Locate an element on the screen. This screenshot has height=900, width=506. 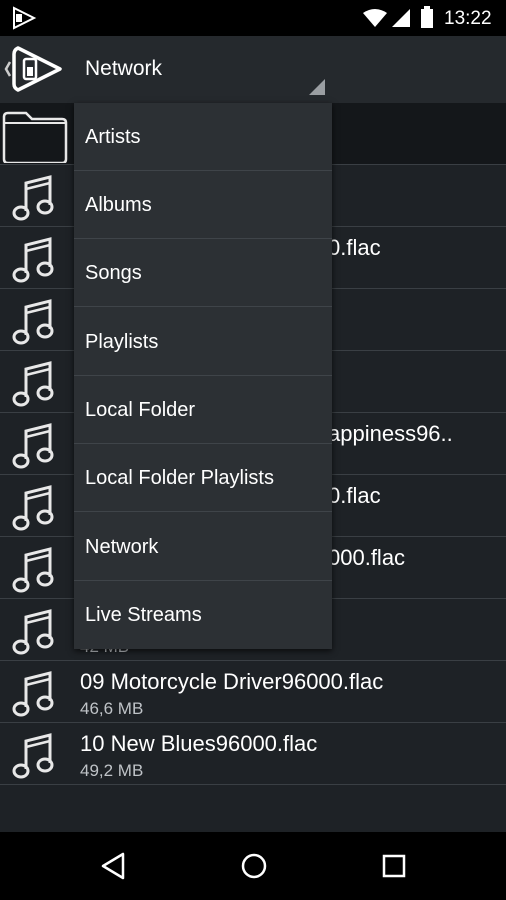
menu-item-label: Local Folder Playlists is located at coordinates (179, 478).